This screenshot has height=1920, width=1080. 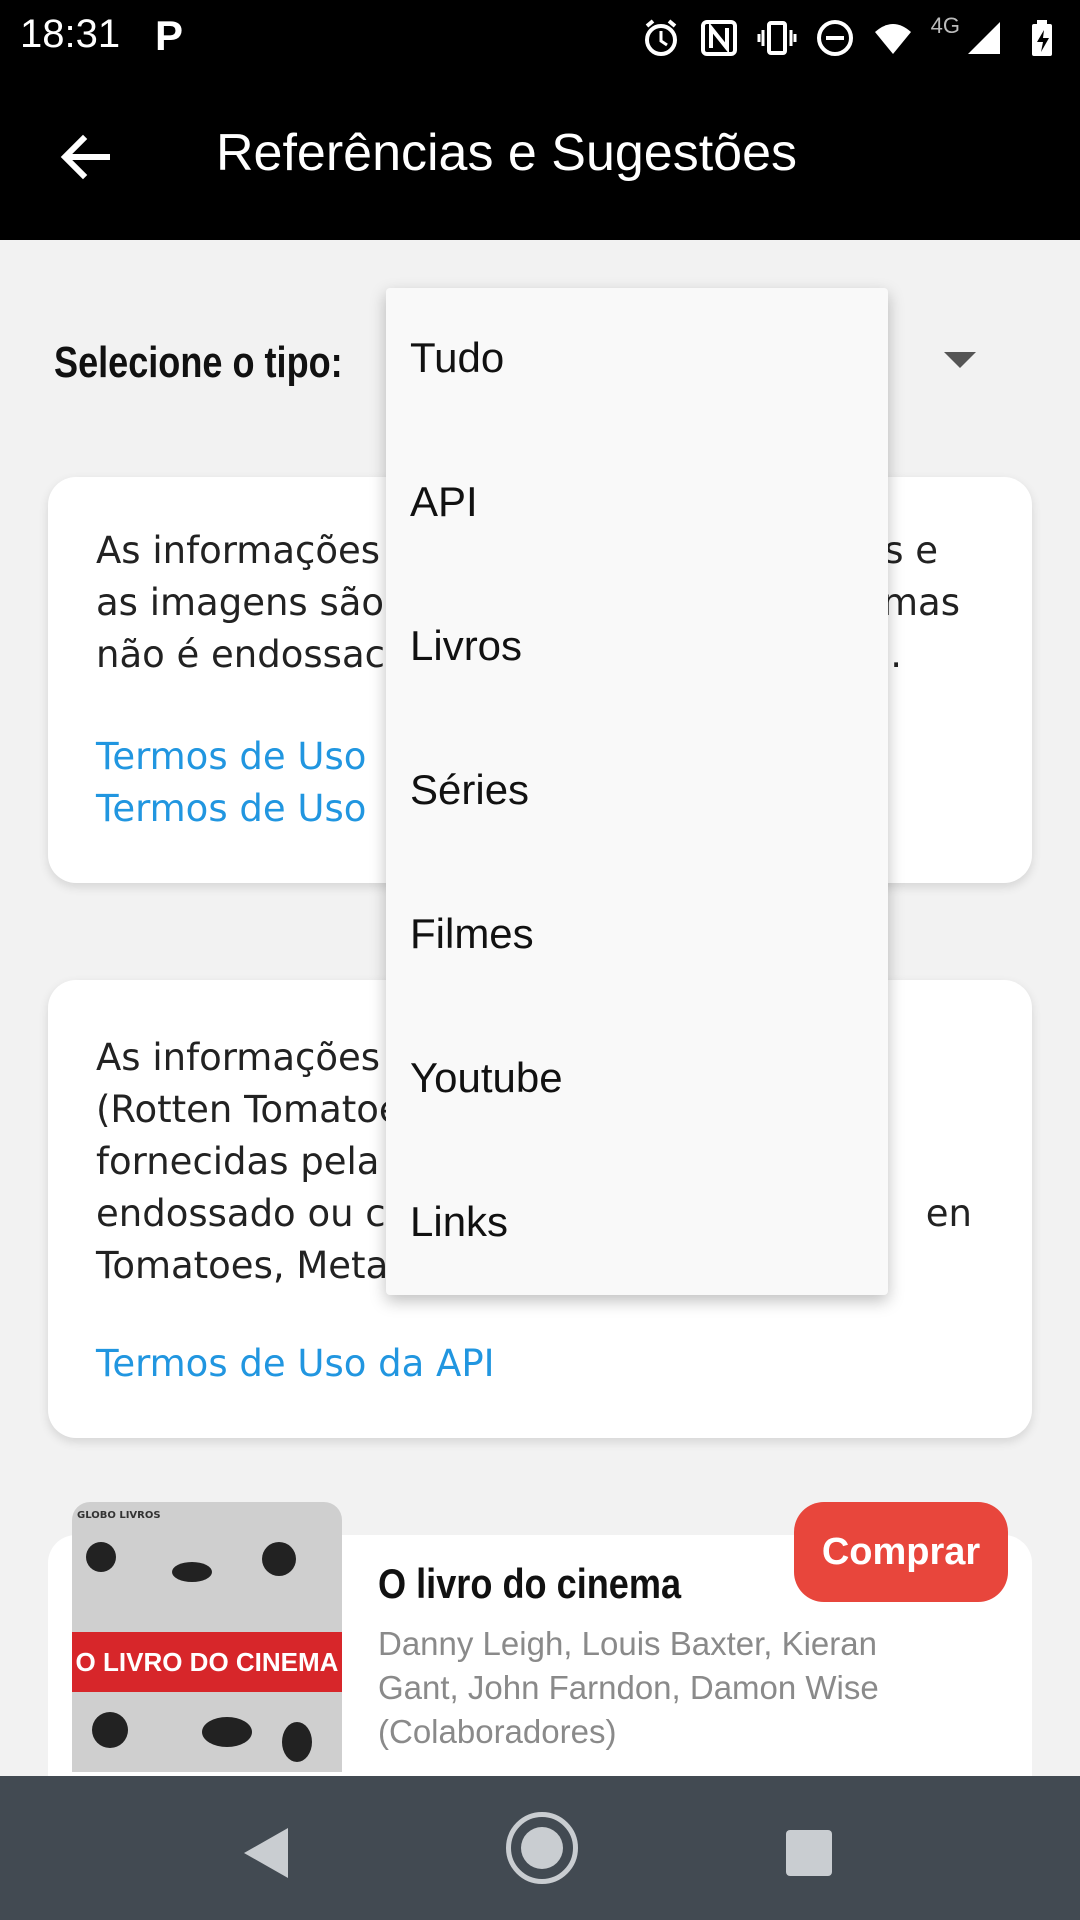 What do you see at coordinates (809, 1853) in the screenshot?
I see `nav-recents-icon` at bounding box center [809, 1853].